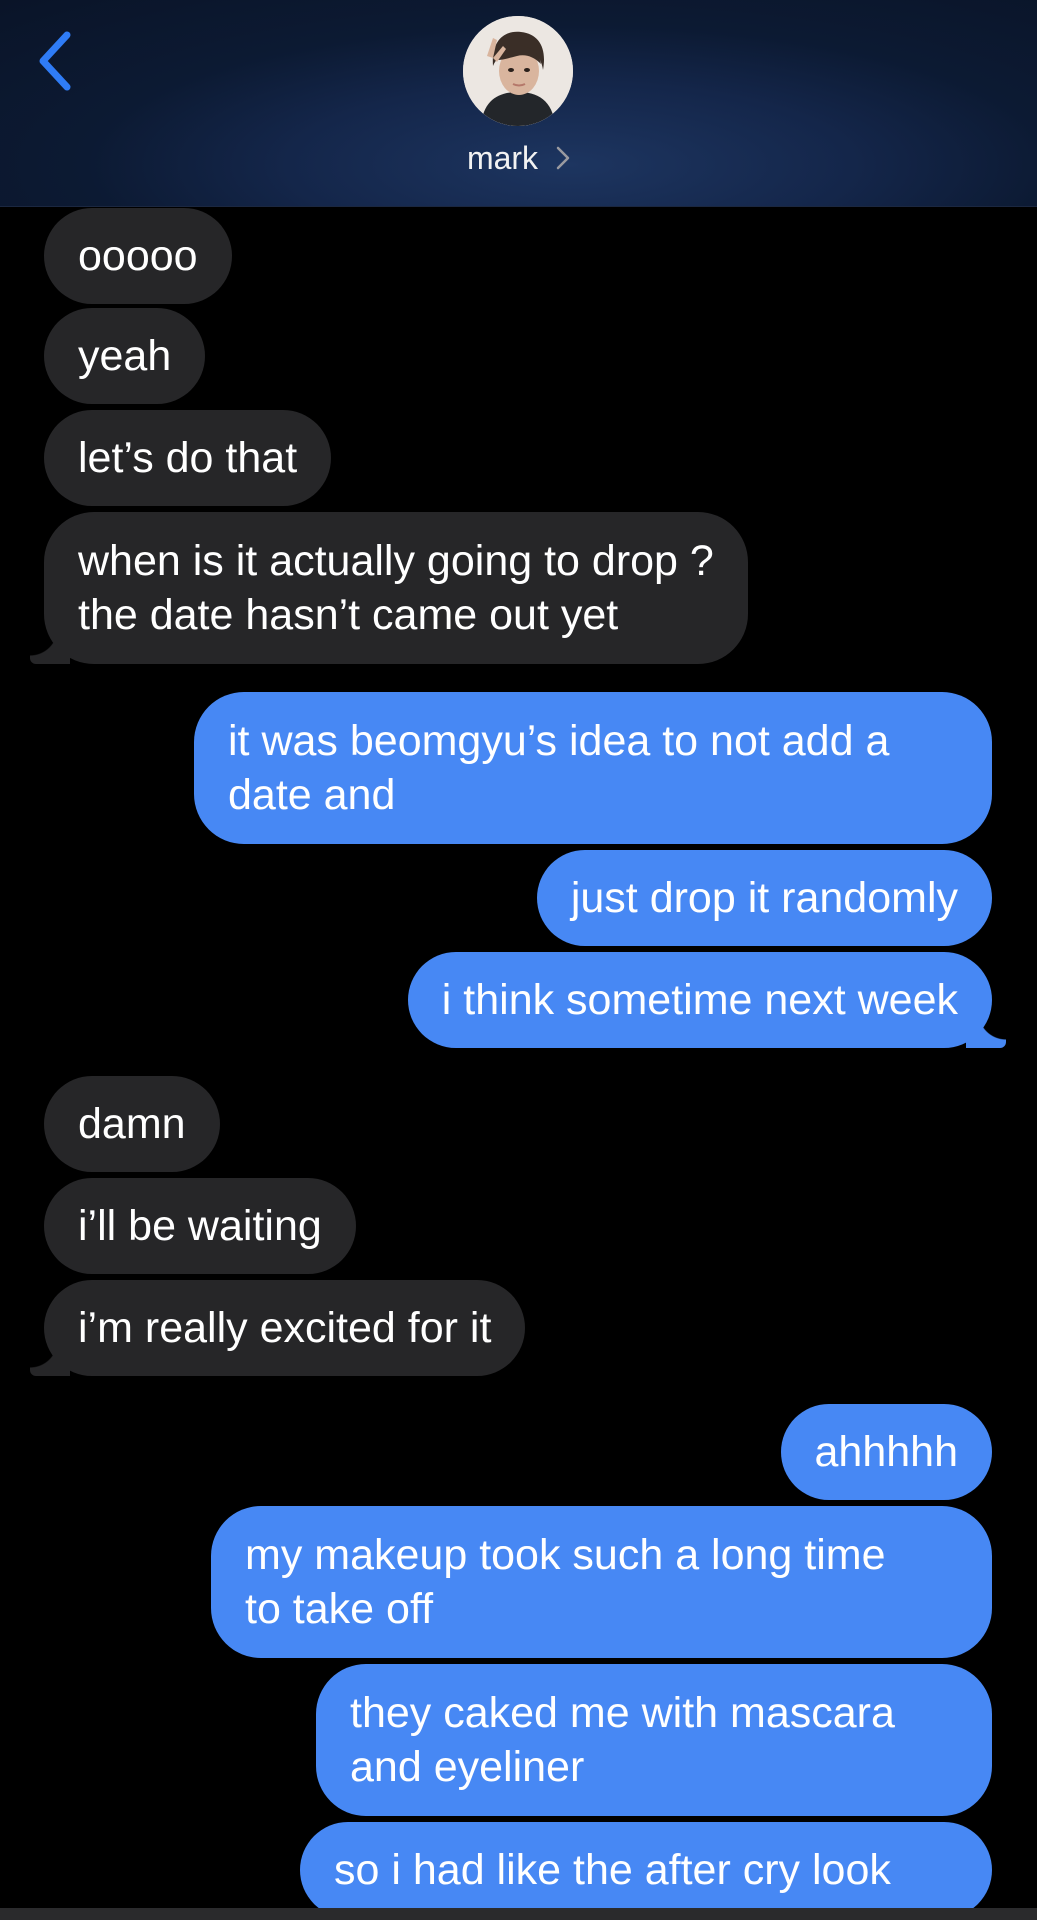  I want to click on message-bubble-received: let’s do that, so click(188, 458).